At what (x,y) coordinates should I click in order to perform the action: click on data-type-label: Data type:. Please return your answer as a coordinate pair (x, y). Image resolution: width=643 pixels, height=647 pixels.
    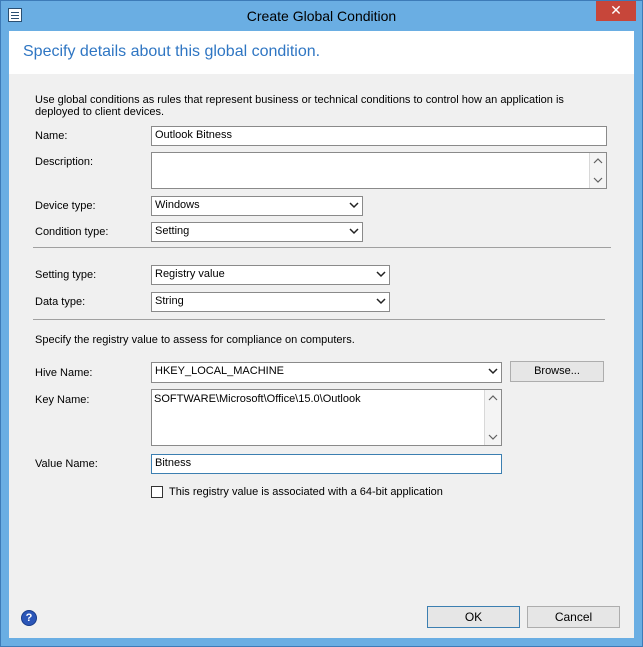
    Looking at the image, I should click on (60, 302).